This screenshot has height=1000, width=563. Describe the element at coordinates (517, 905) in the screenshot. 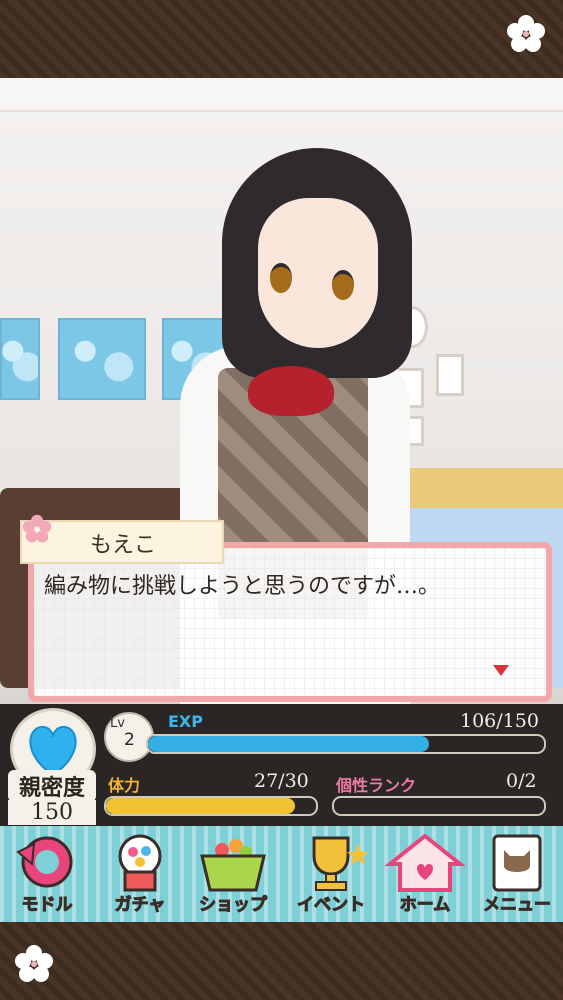

I see `menu-label: メニュー` at that location.